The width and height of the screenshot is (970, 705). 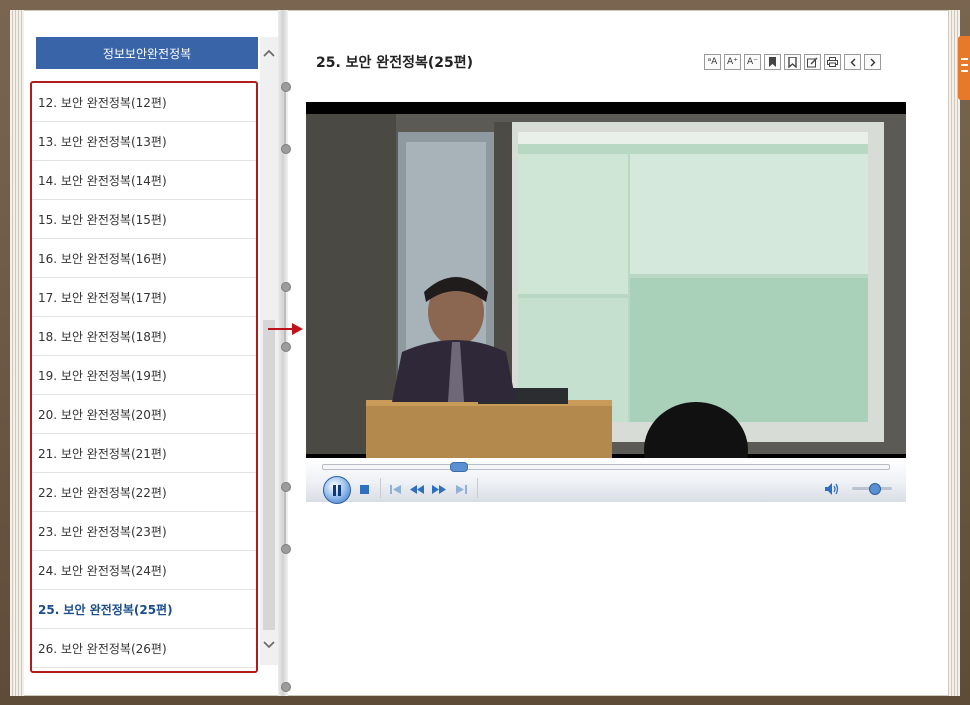 I want to click on stop-icon, so click(x=364, y=489).